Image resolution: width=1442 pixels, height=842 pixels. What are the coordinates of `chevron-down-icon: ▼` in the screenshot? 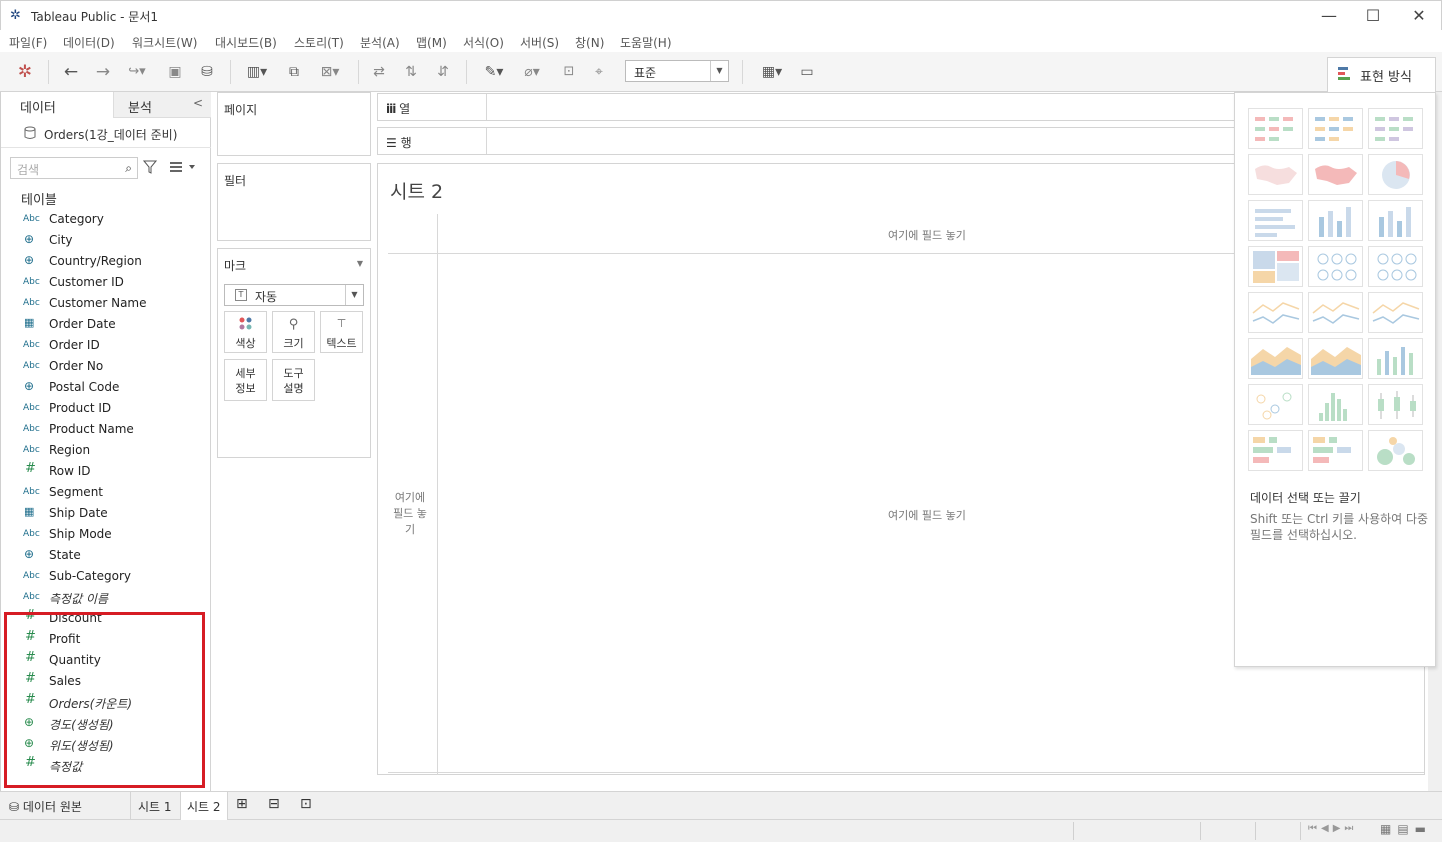 It's located at (360, 263).